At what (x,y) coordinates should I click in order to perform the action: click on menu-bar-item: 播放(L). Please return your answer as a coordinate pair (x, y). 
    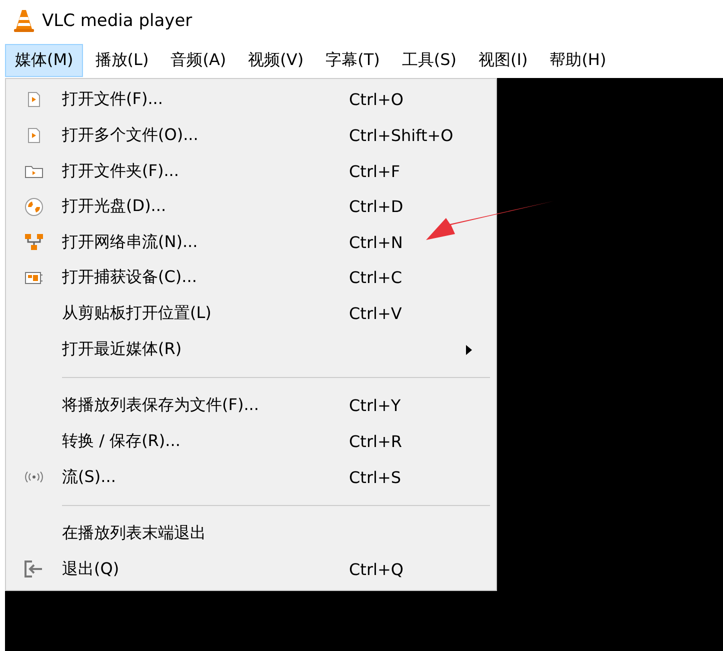
    Looking at the image, I should click on (122, 60).